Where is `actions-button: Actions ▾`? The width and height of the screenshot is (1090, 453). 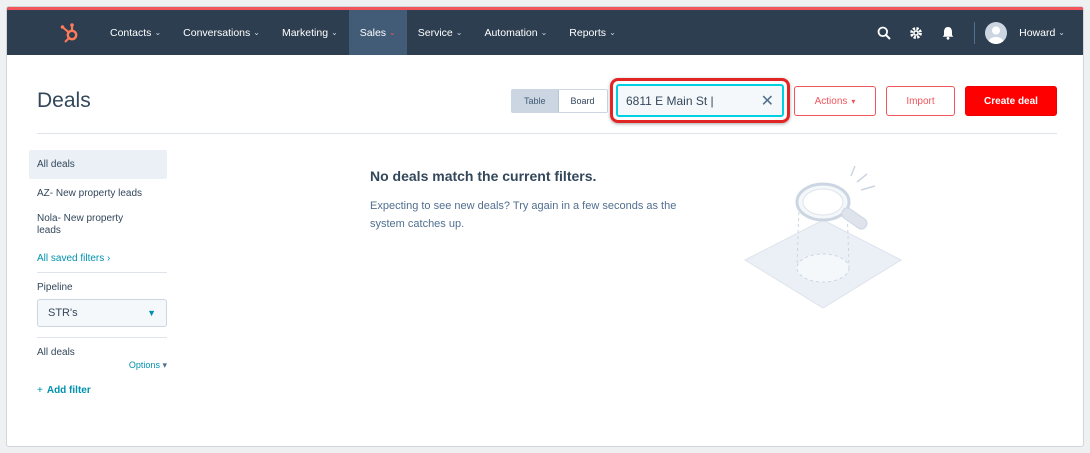
actions-button: Actions ▾ is located at coordinates (835, 101).